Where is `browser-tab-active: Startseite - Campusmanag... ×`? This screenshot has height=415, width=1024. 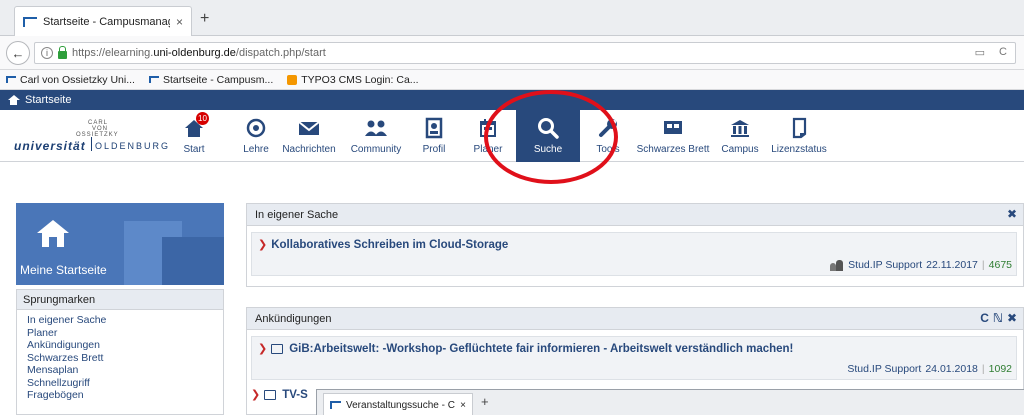 browser-tab-active: Startseite - Campusmanag... × is located at coordinates (103, 21).